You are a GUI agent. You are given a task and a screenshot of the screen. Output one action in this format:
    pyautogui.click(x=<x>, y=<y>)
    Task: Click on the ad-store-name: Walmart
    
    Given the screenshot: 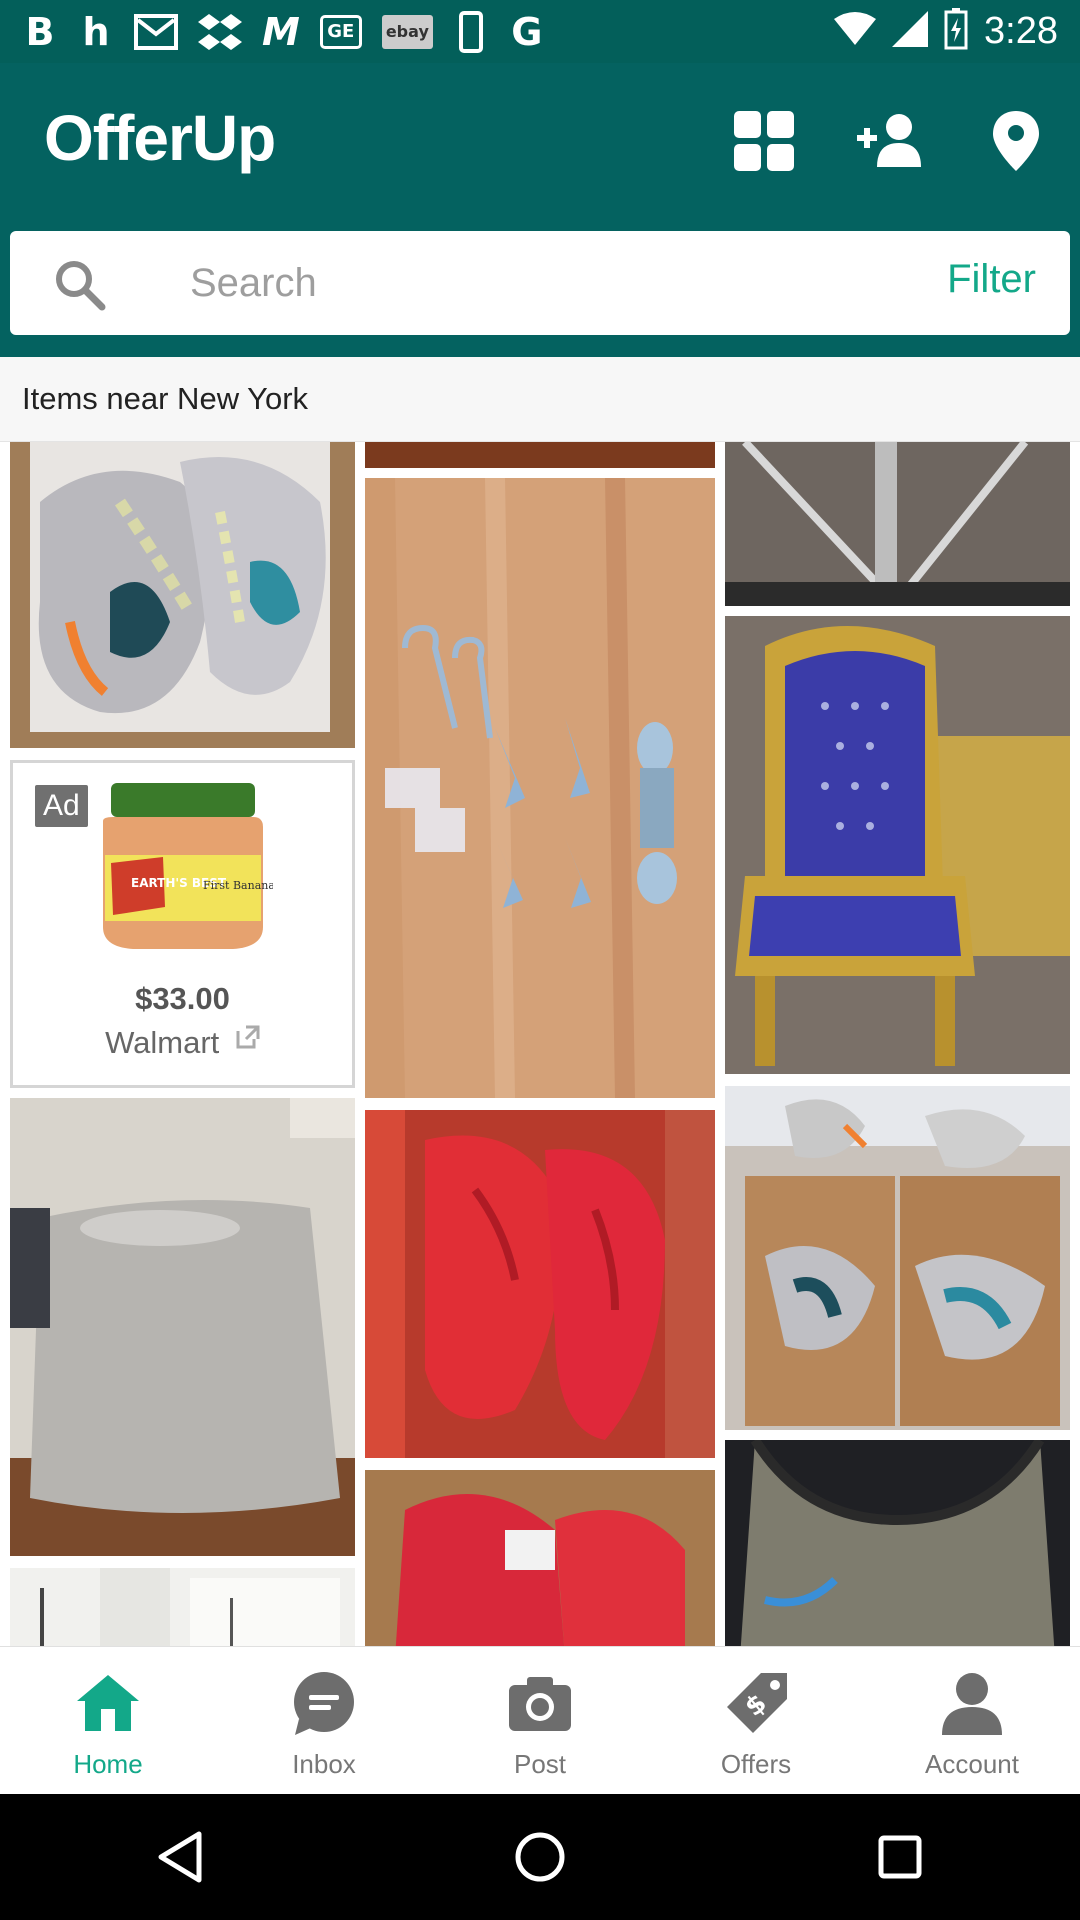 What is the action you would take?
    pyautogui.click(x=162, y=1042)
    